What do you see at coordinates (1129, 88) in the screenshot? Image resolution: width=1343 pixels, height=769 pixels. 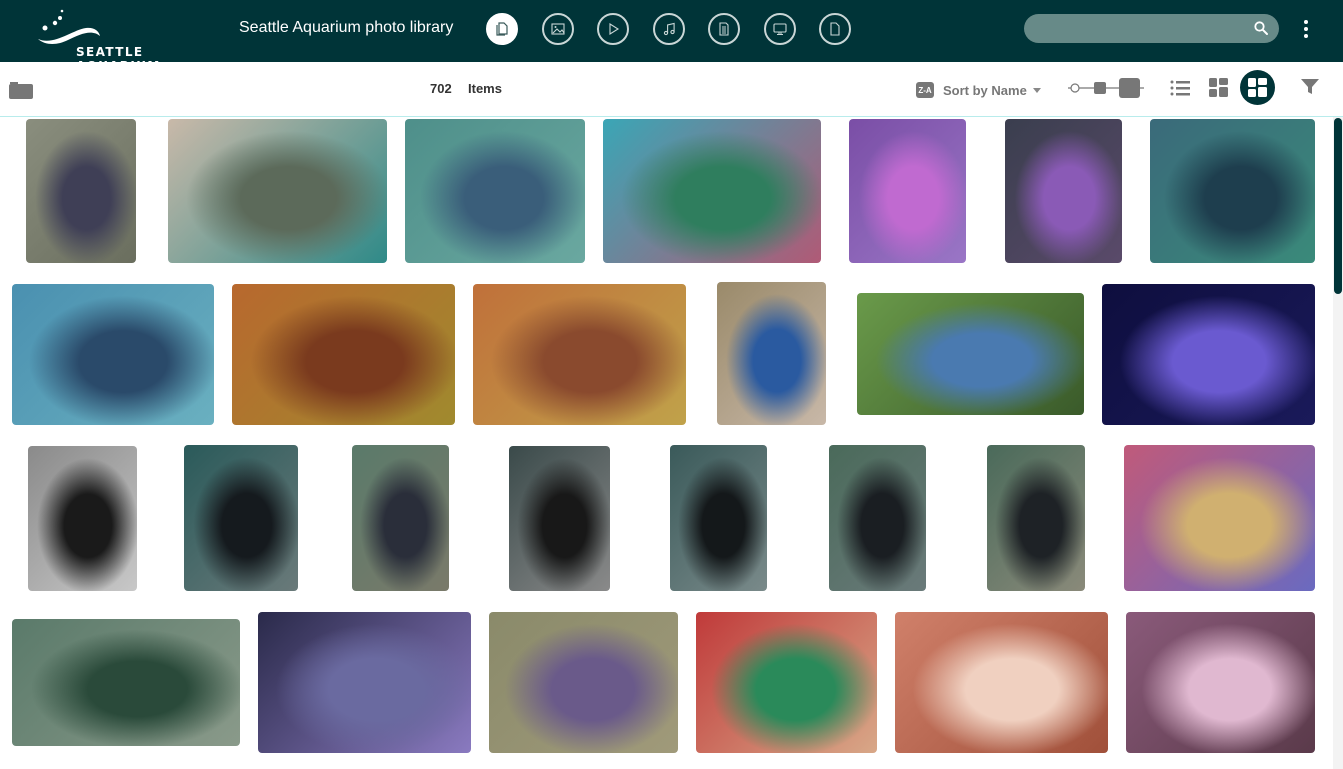 I see `size-large-stop` at bounding box center [1129, 88].